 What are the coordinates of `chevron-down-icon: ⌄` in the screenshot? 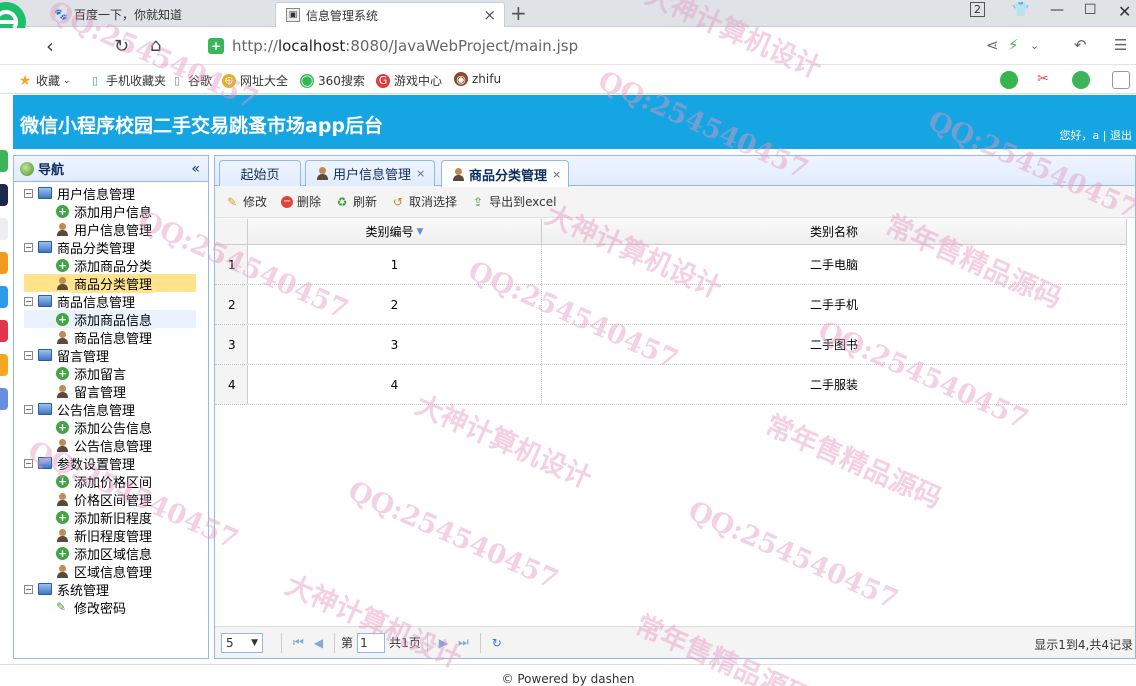 It's located at (1034, 45).